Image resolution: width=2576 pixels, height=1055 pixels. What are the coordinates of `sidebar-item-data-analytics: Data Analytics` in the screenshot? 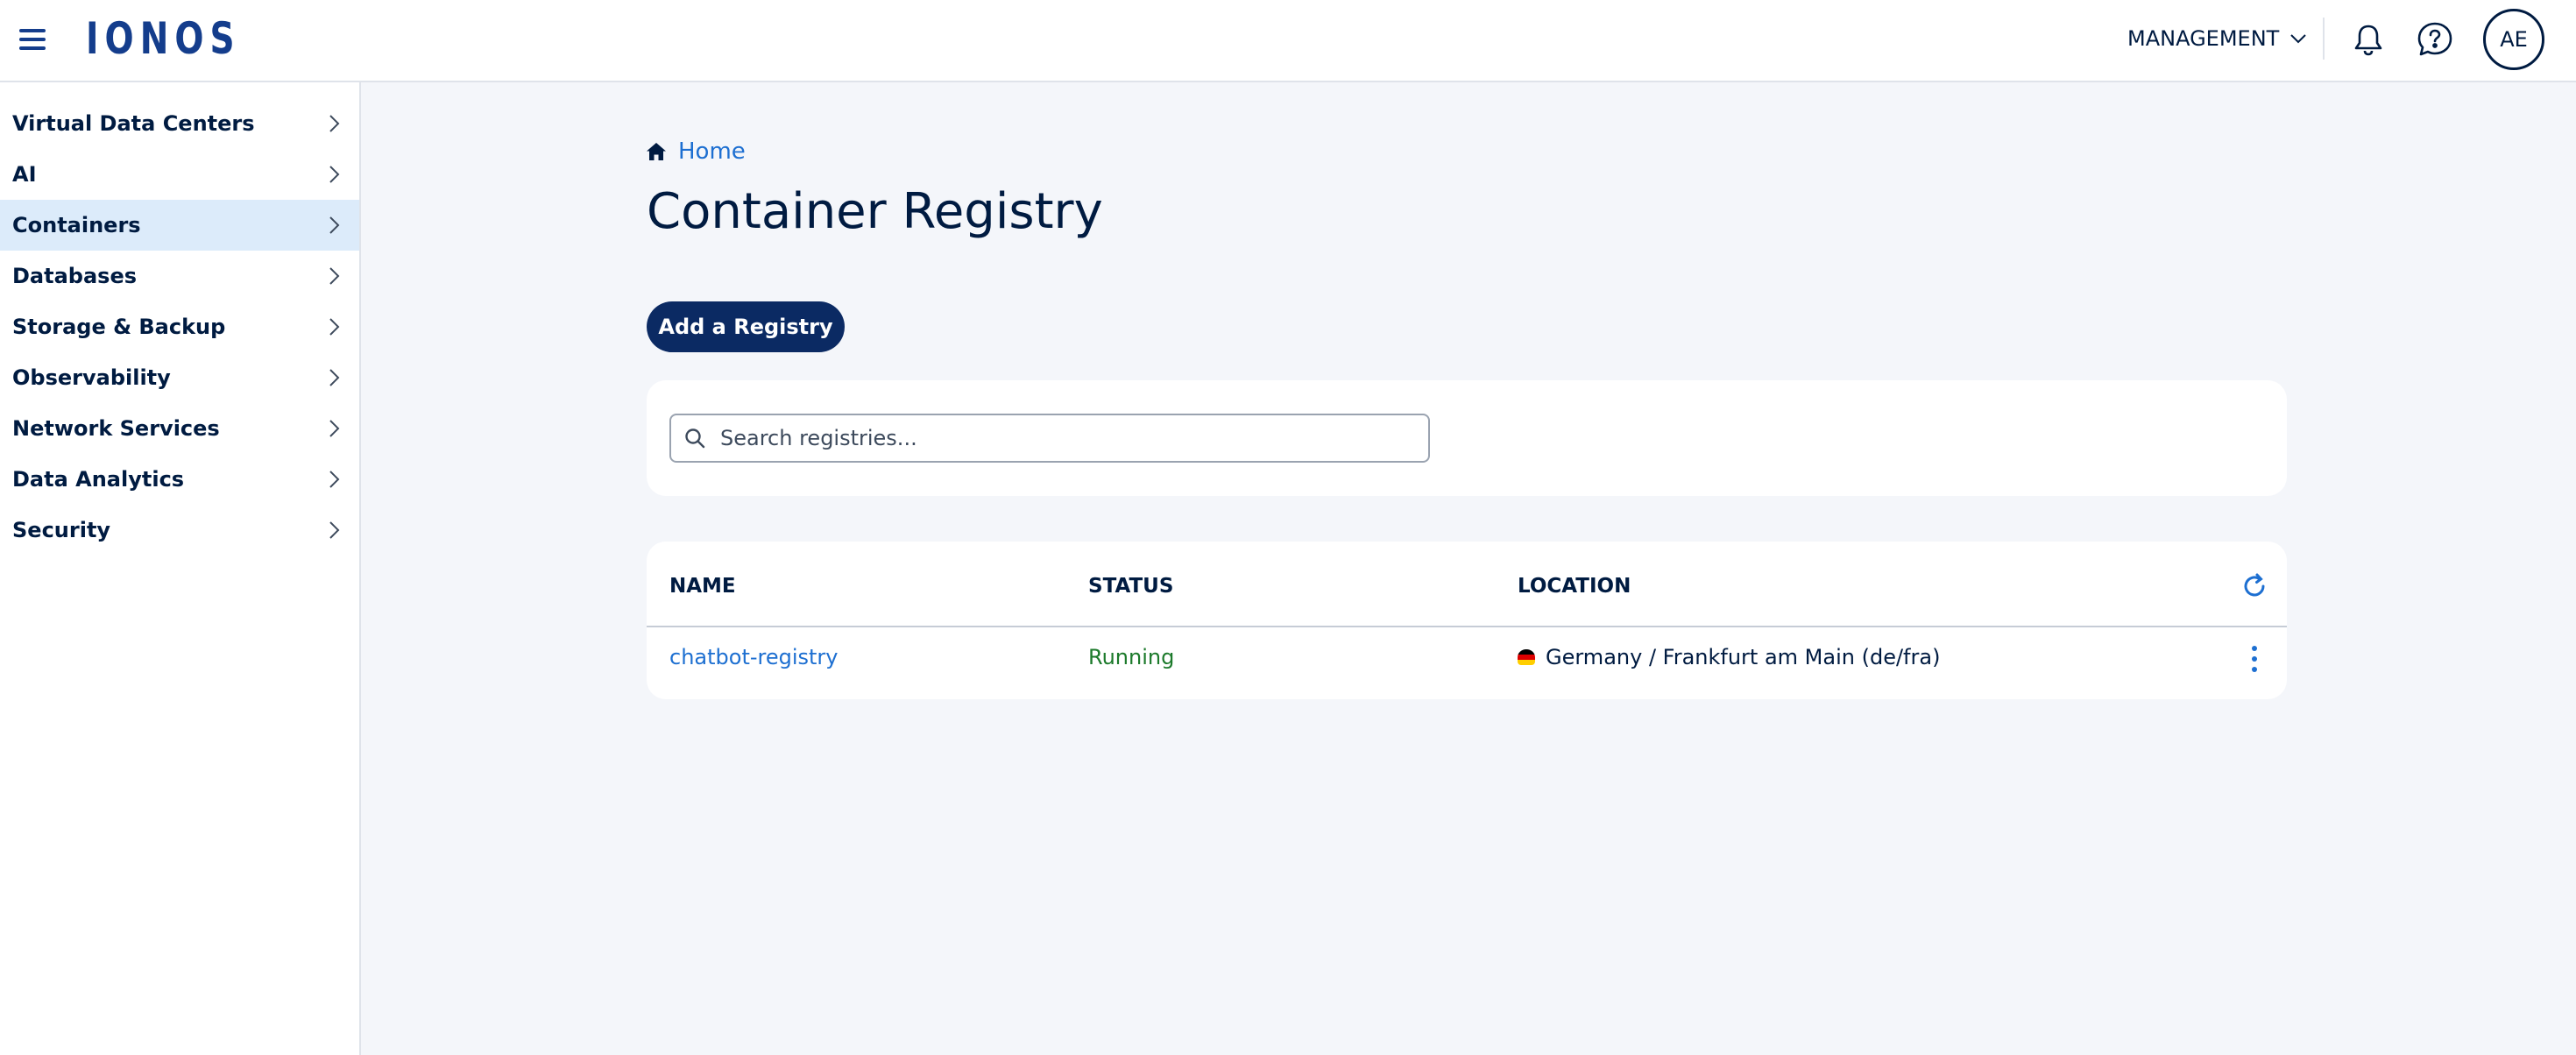 It's located at (179, 480).